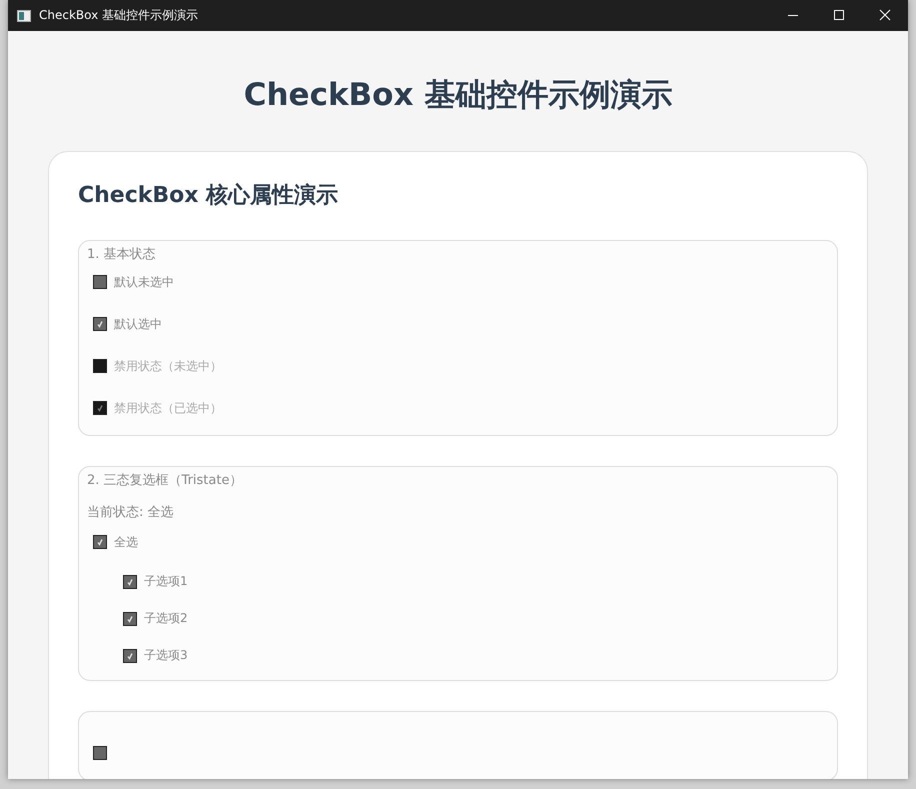 This screenshot has height=789, width=916. Describe the element at coordinates (138, 324) in the screenshot. I see `checkbox-label: 默认选中` at that location.